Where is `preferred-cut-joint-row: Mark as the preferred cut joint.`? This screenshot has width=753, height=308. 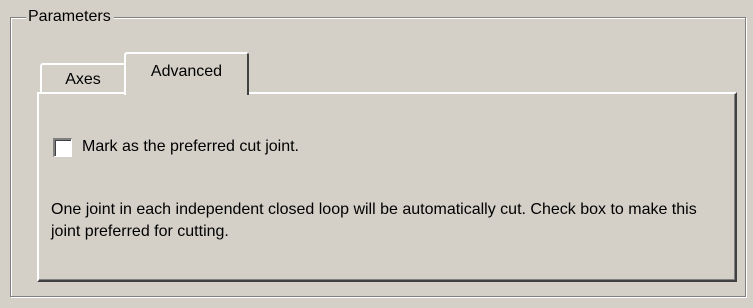
preferred-cut-joint-row: Mark as the preferred cut joint. is located at coordinates (176, 147).